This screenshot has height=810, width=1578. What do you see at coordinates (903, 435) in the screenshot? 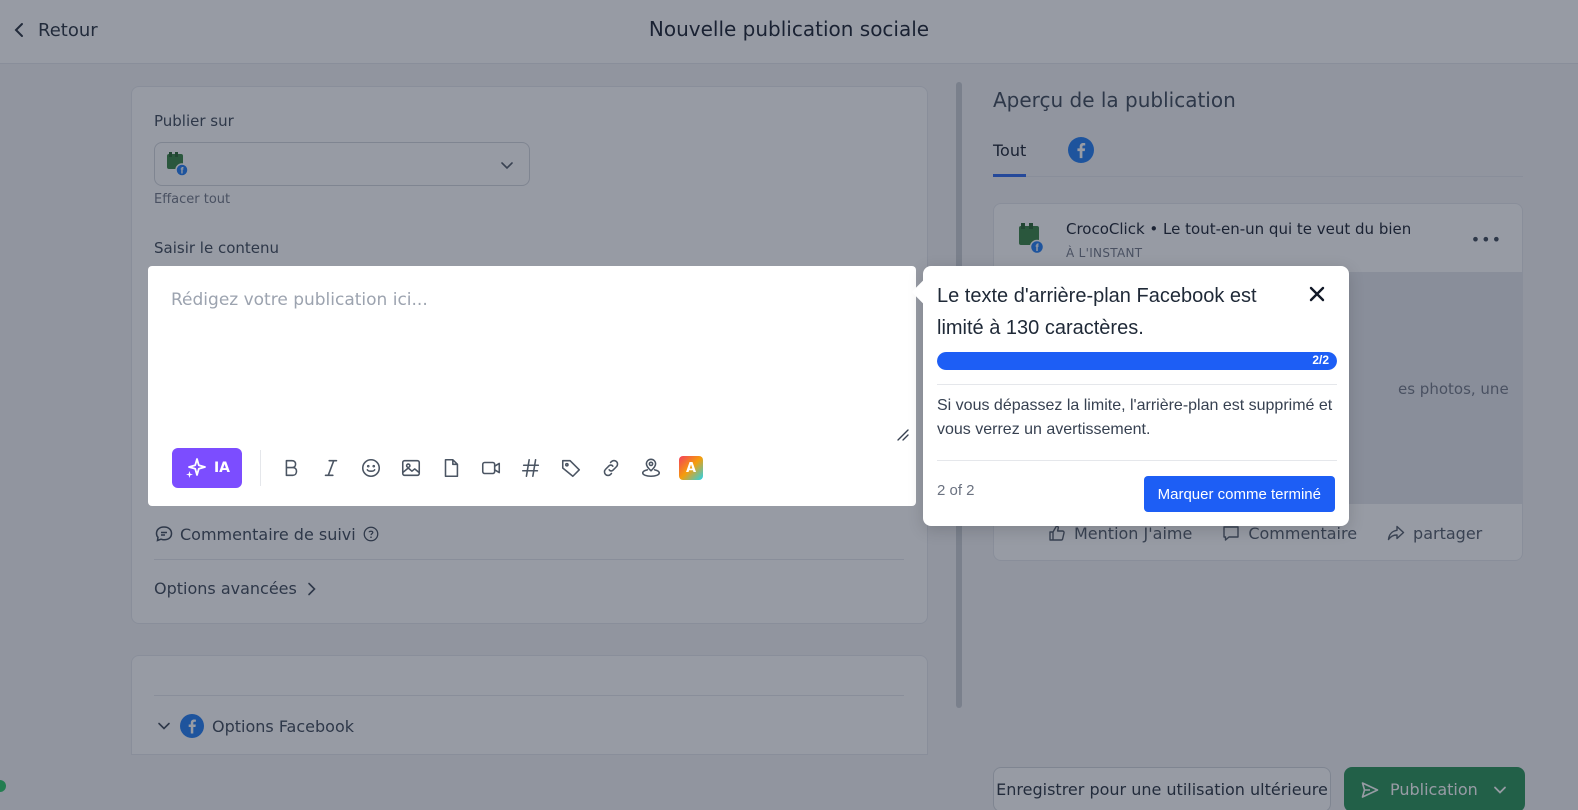
I see `resize-handle-icon` at bounding box center [903, 435].